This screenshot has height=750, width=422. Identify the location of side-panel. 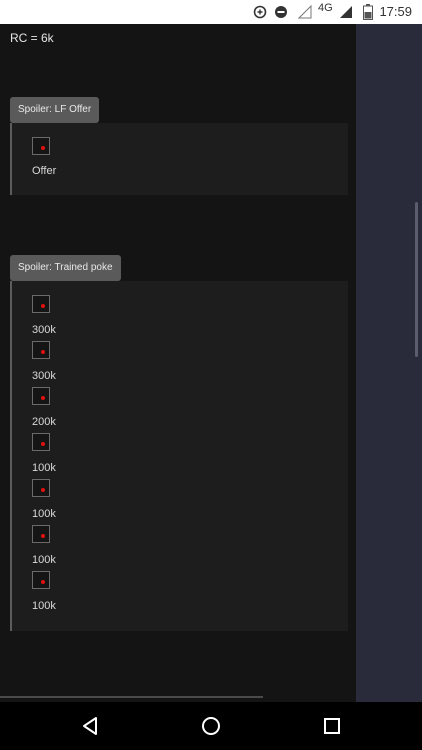
(389, 363).